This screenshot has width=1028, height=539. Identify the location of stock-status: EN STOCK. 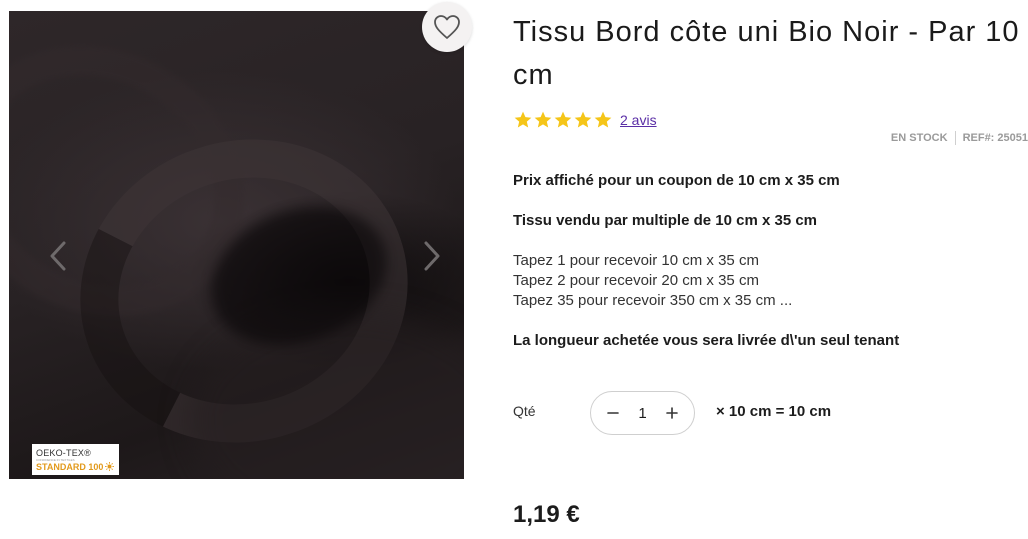
(919, 138).